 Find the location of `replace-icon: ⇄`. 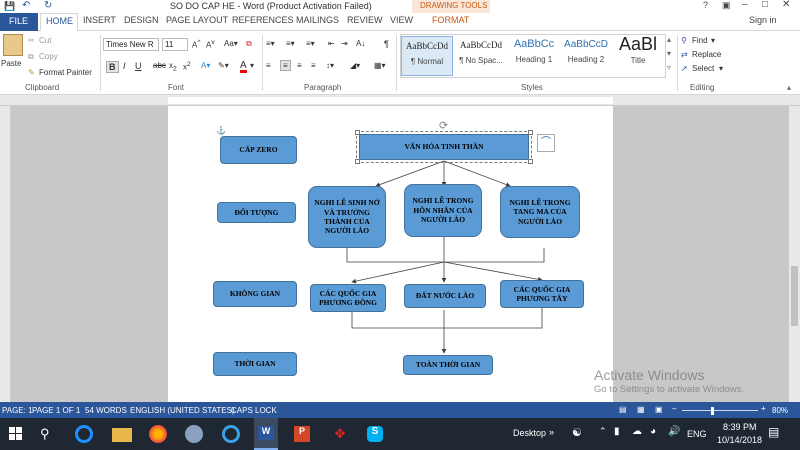

replace-icon: ⇄ is located at coordinates (684, 54).